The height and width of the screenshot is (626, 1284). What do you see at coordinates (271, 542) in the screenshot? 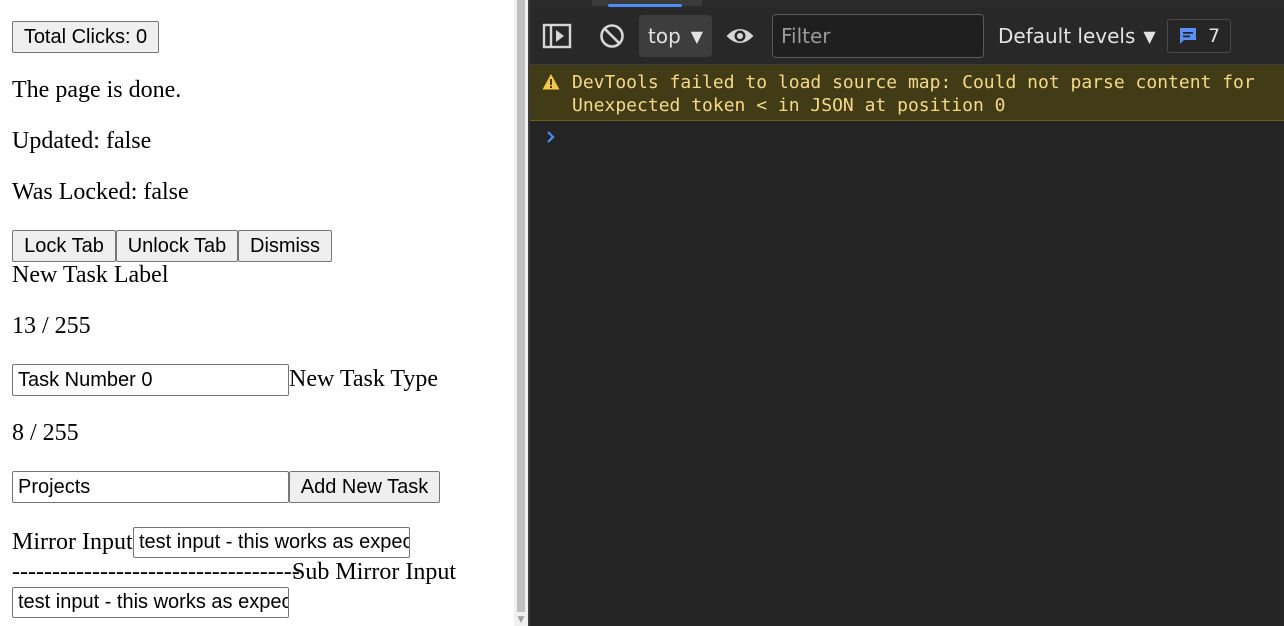
I see `mirror-input: test input - this works as expected` at bounding box center [271, 542].